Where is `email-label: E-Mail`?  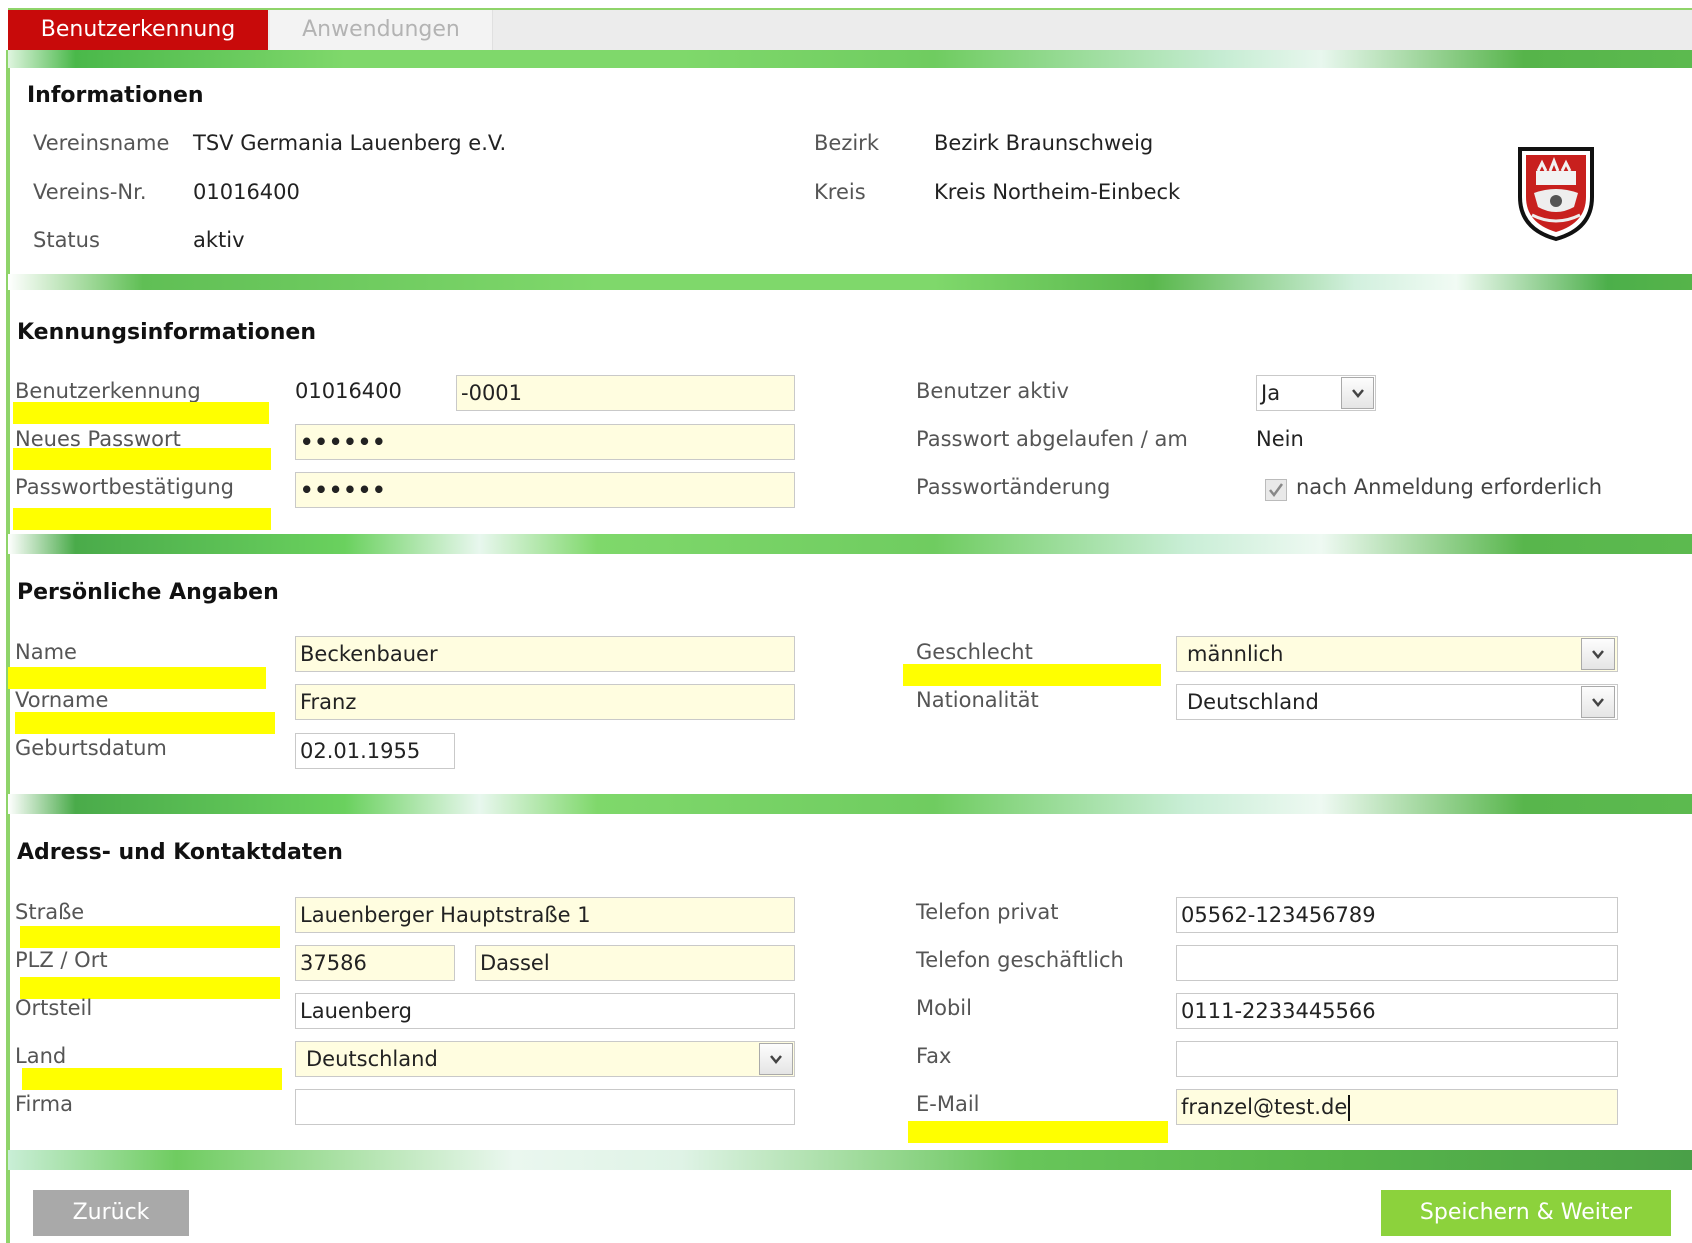
email-label: E-Mail is located at coordinates (948, 1104).